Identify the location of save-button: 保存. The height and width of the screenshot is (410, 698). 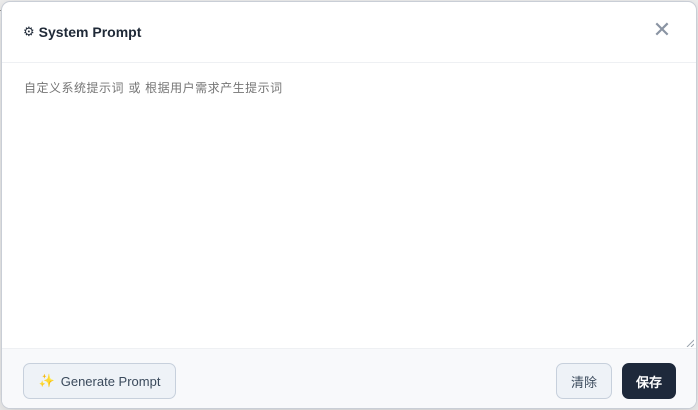
(649, 381).